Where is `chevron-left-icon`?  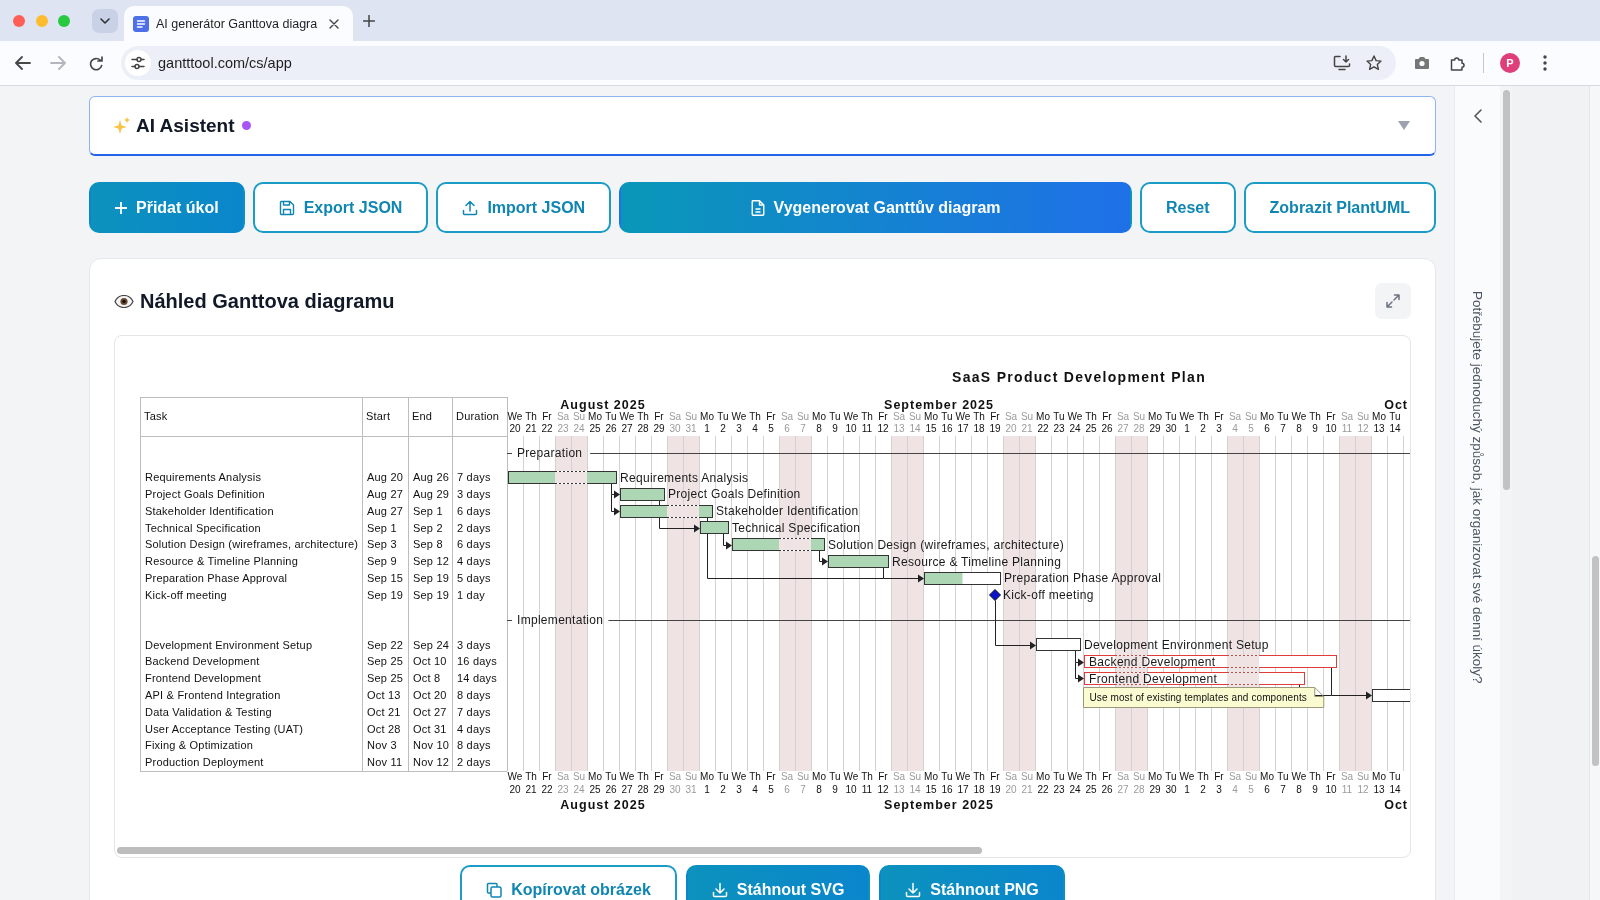 chevron-left-icon is located at coordinates (1477, 116).